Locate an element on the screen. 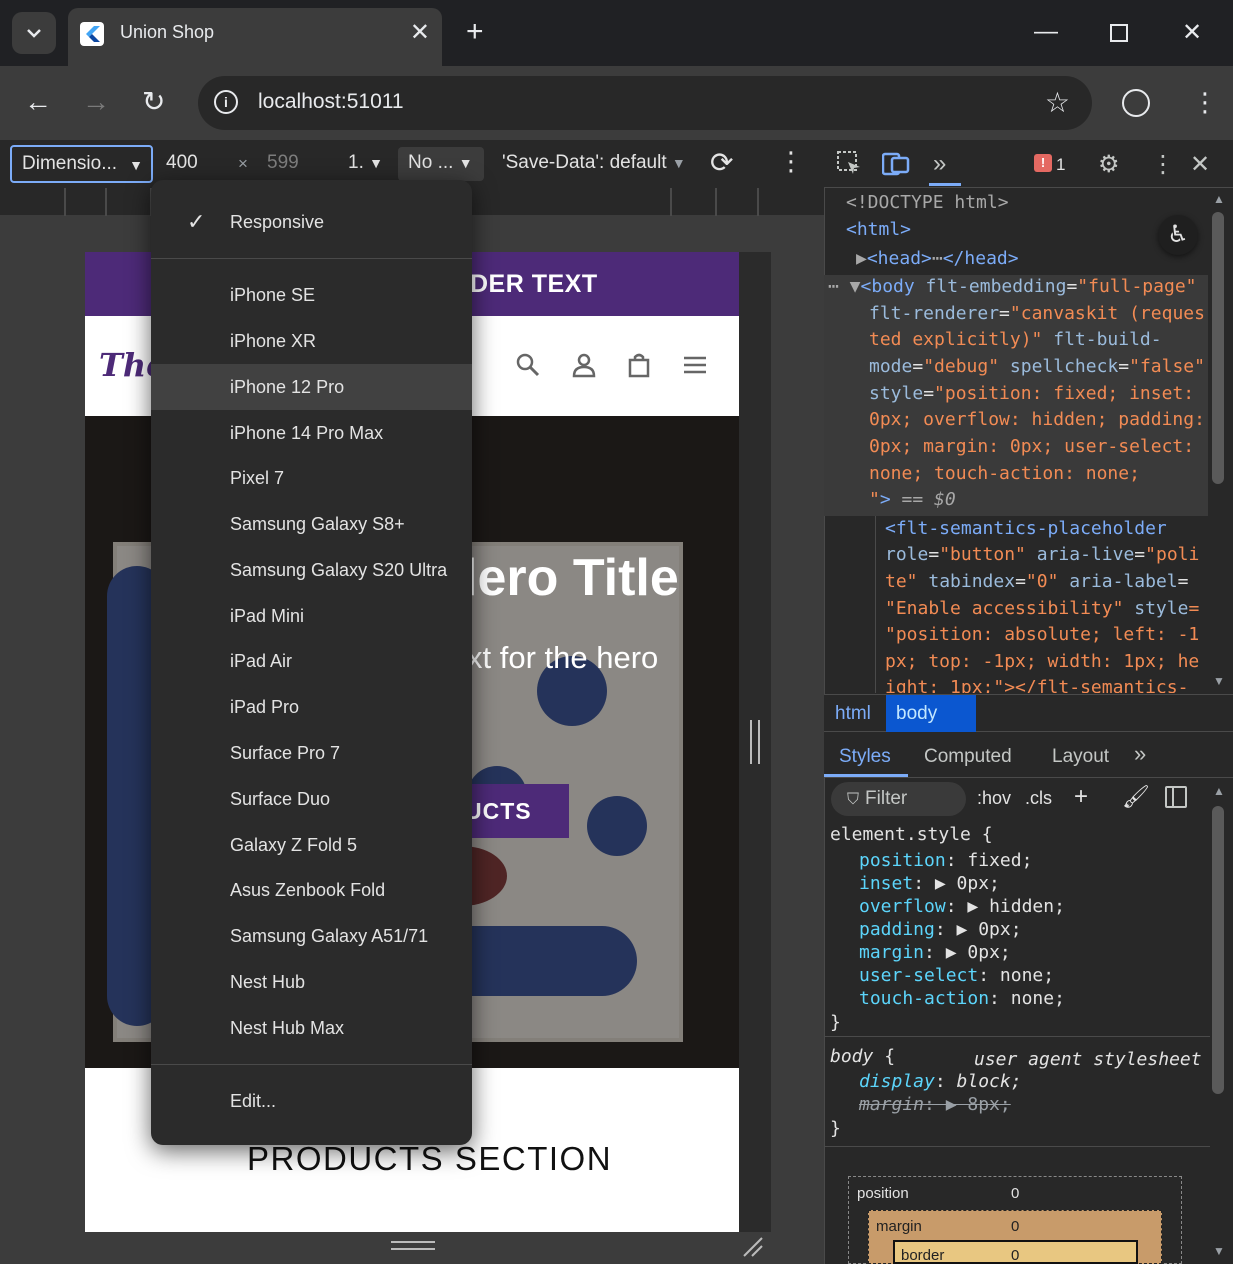 The height and width of the screenshot is (1264, 1233). shopping-bag-icon is located at coordinates (639, 368).